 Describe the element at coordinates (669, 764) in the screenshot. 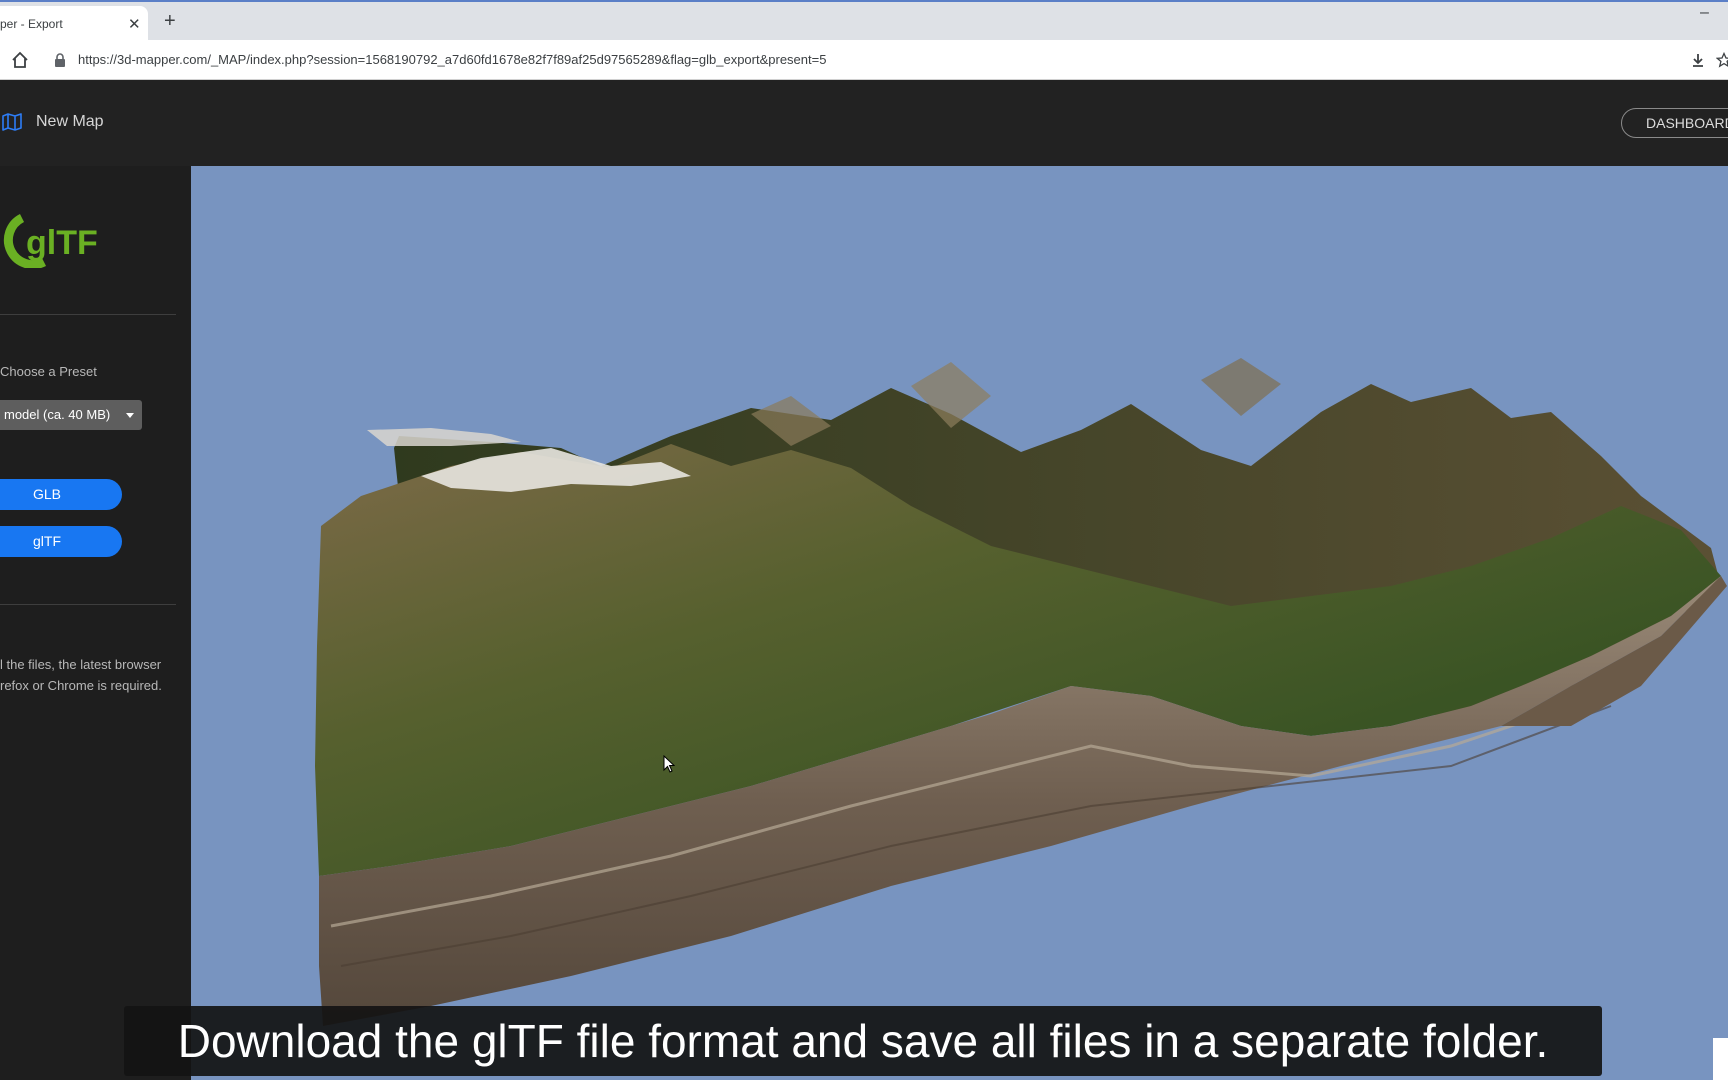

I see `mouse-cursor-icon` at that location.